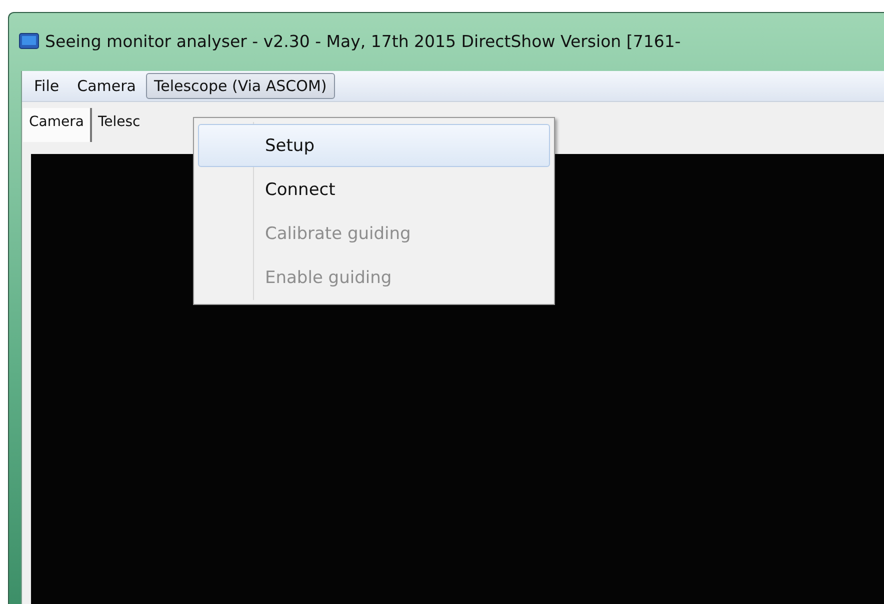 The height and width of the screenshot is (604, 884). What do you see at coordinates (119, 125) in the screenshot?
I see `tab: Telesc` at bounding box center [119, 125].